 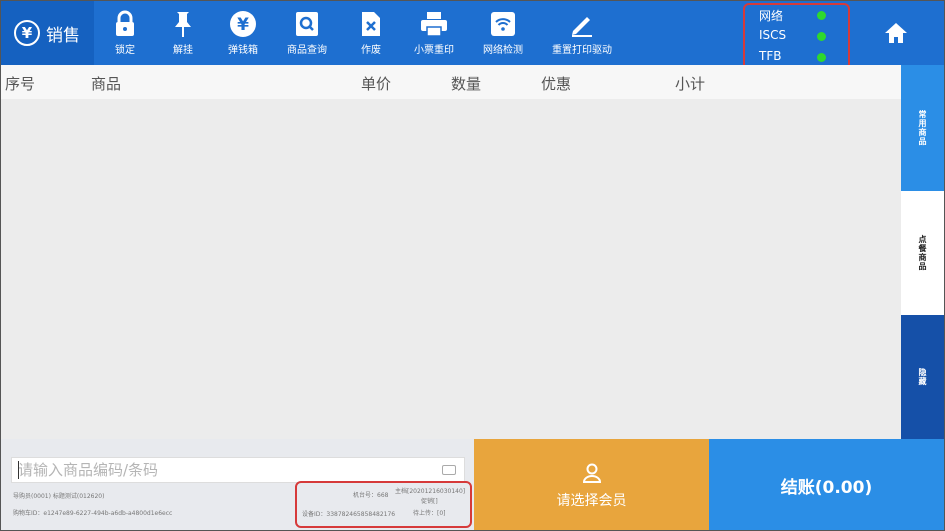 I want to click on terminal-number: 机台号：668, so click(x=371, y=495).